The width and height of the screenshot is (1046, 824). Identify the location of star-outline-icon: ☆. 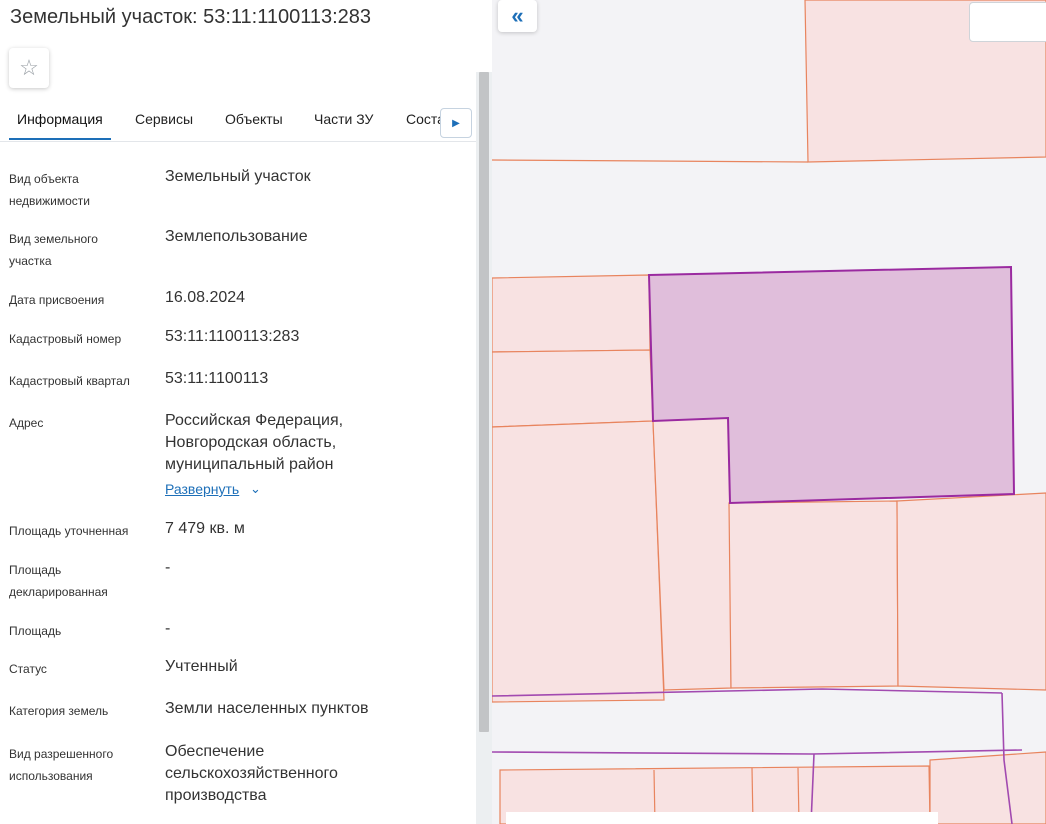
(29, 67).